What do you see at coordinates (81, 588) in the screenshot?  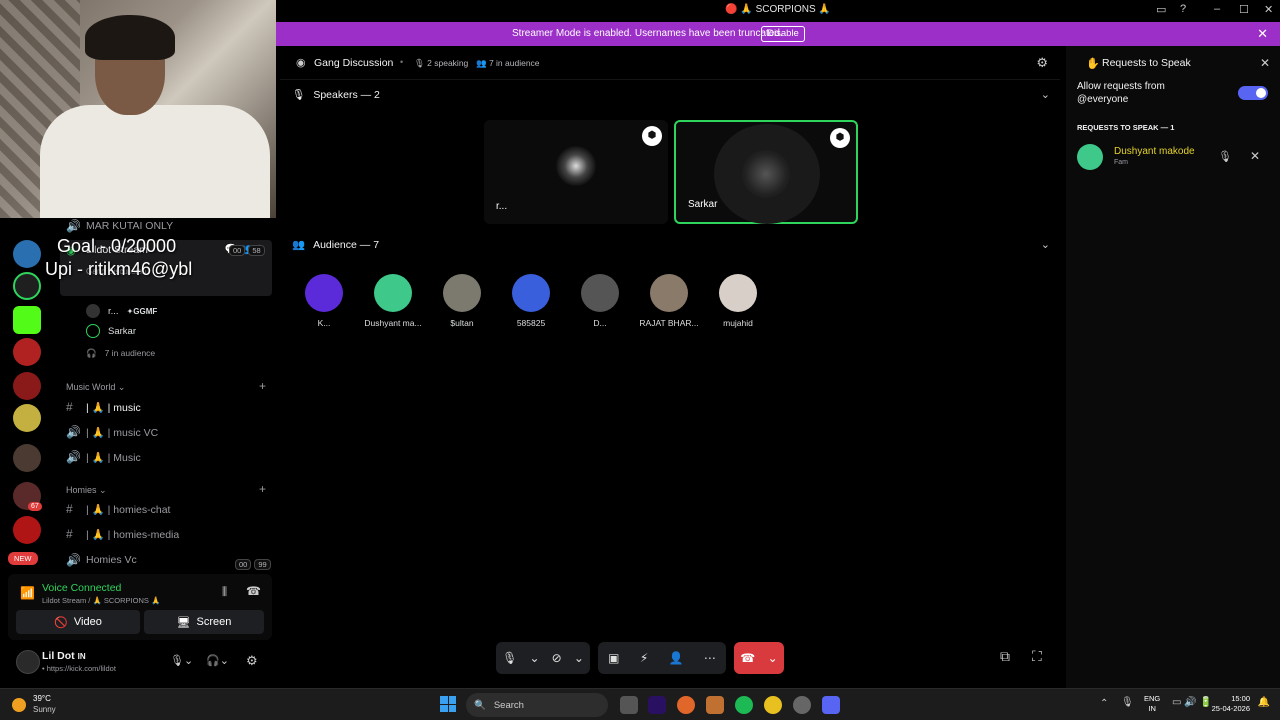 I see `voice-status: Voice Connected` at bounding box center [81, 588].